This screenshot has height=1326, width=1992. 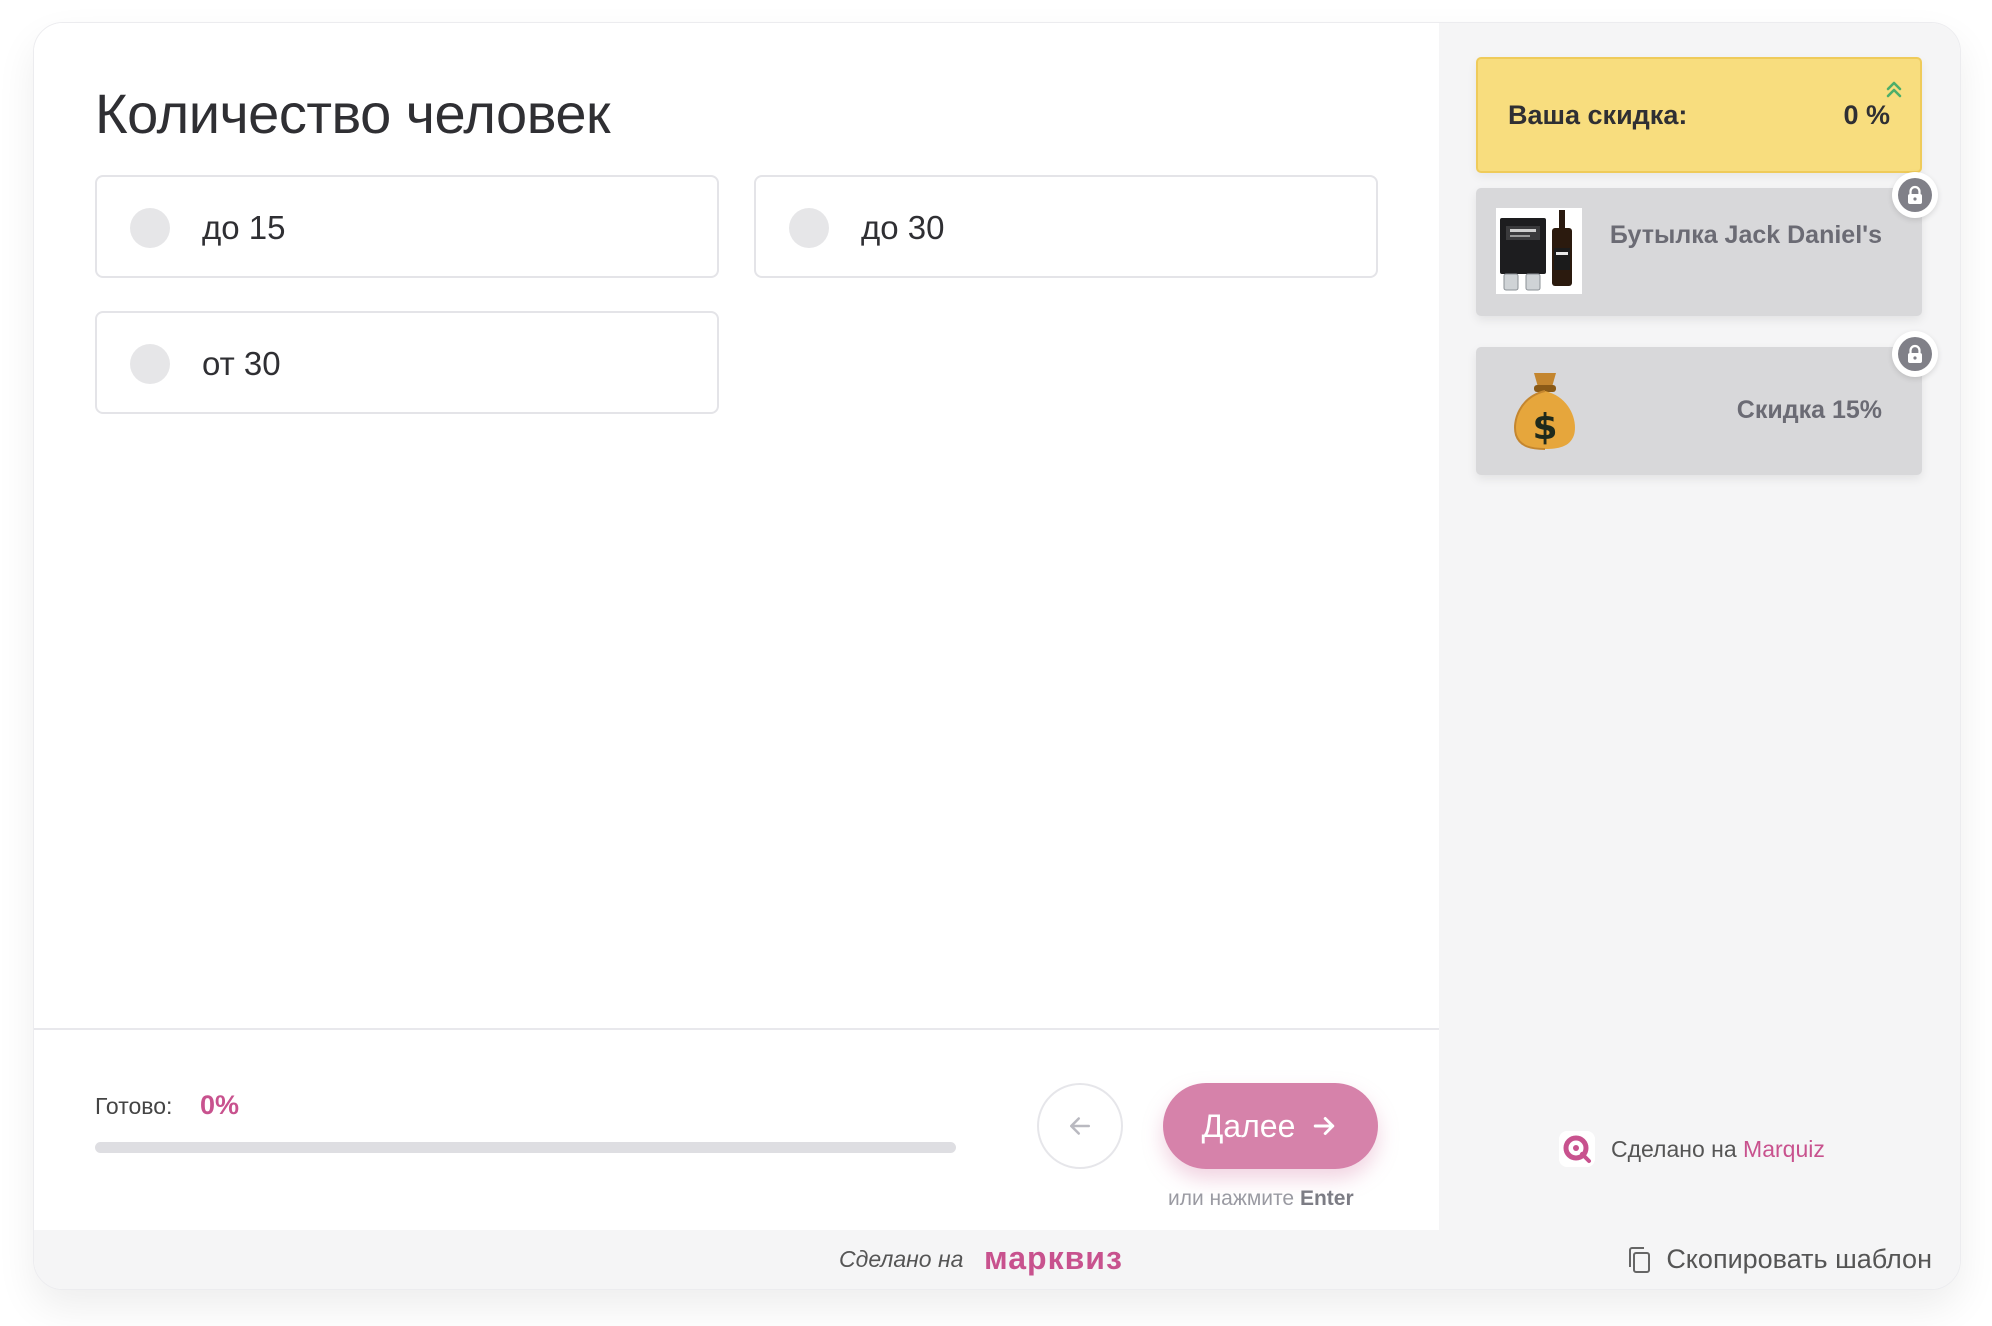 I want to click on made-on-marquiz-link: Сделано на Marquiz, so click(x=1692, y=1149).